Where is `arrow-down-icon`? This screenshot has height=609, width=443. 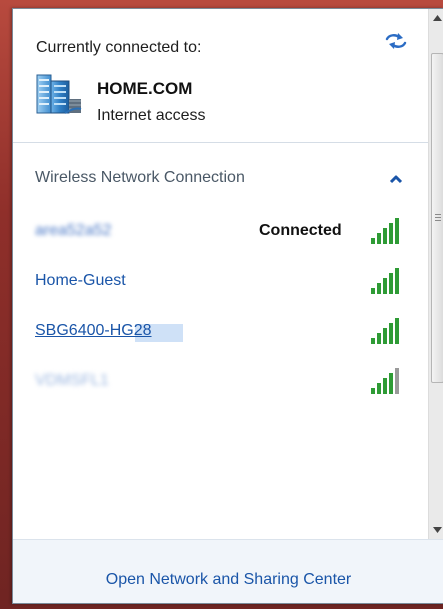 arrow-down-icon is located at coordinates (437, 530).